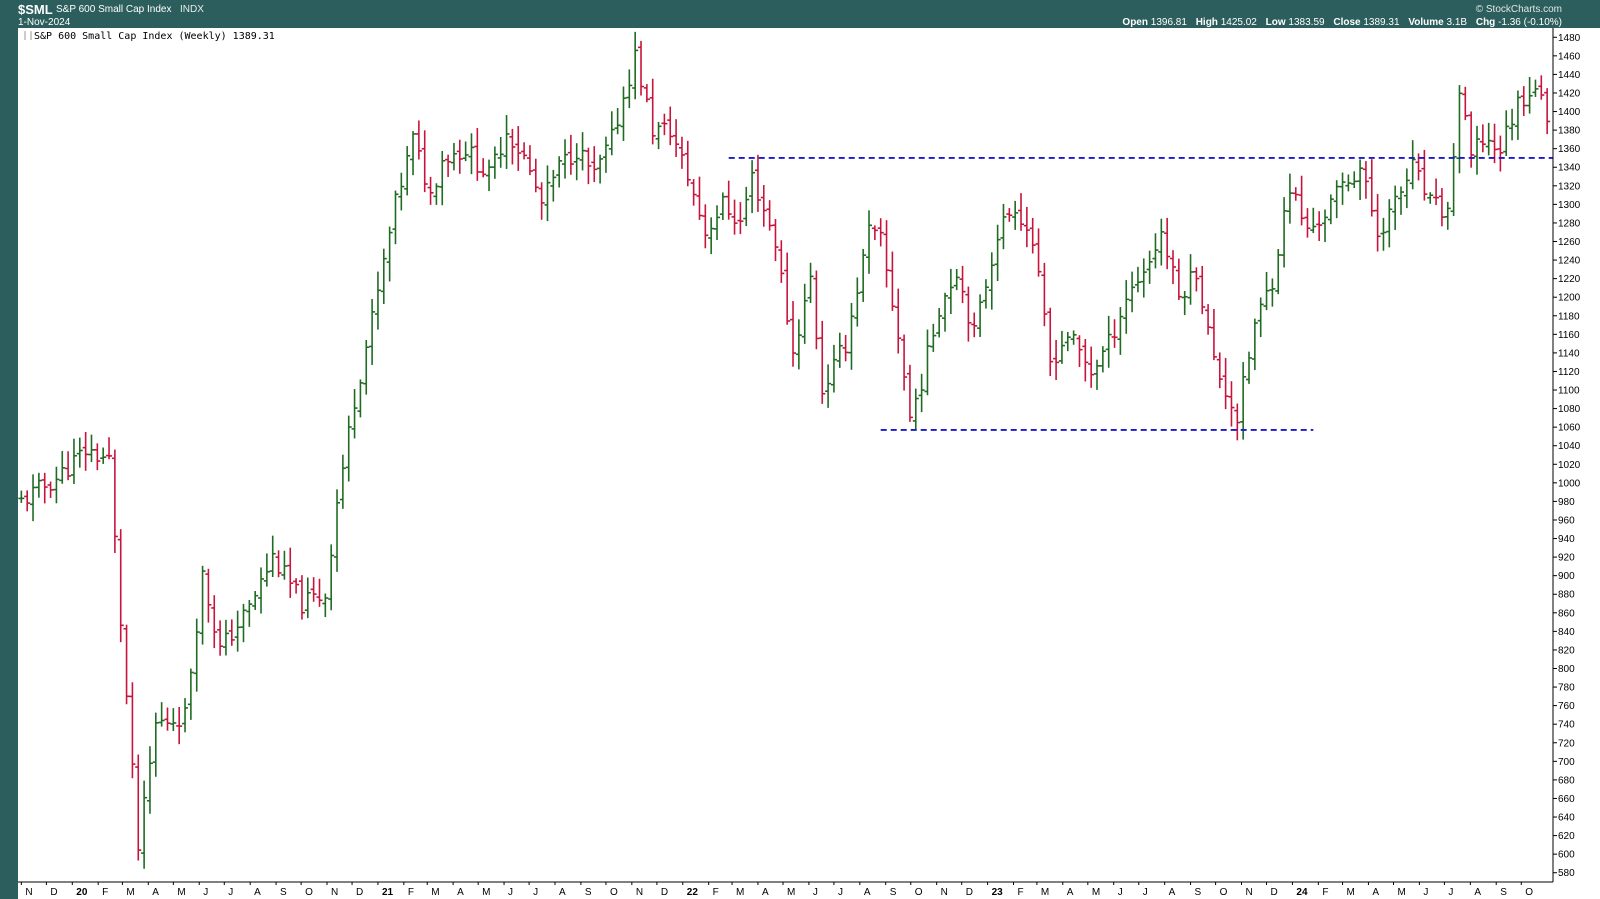  I want to click on y-tick-label: 1020, so click(1569, 465).